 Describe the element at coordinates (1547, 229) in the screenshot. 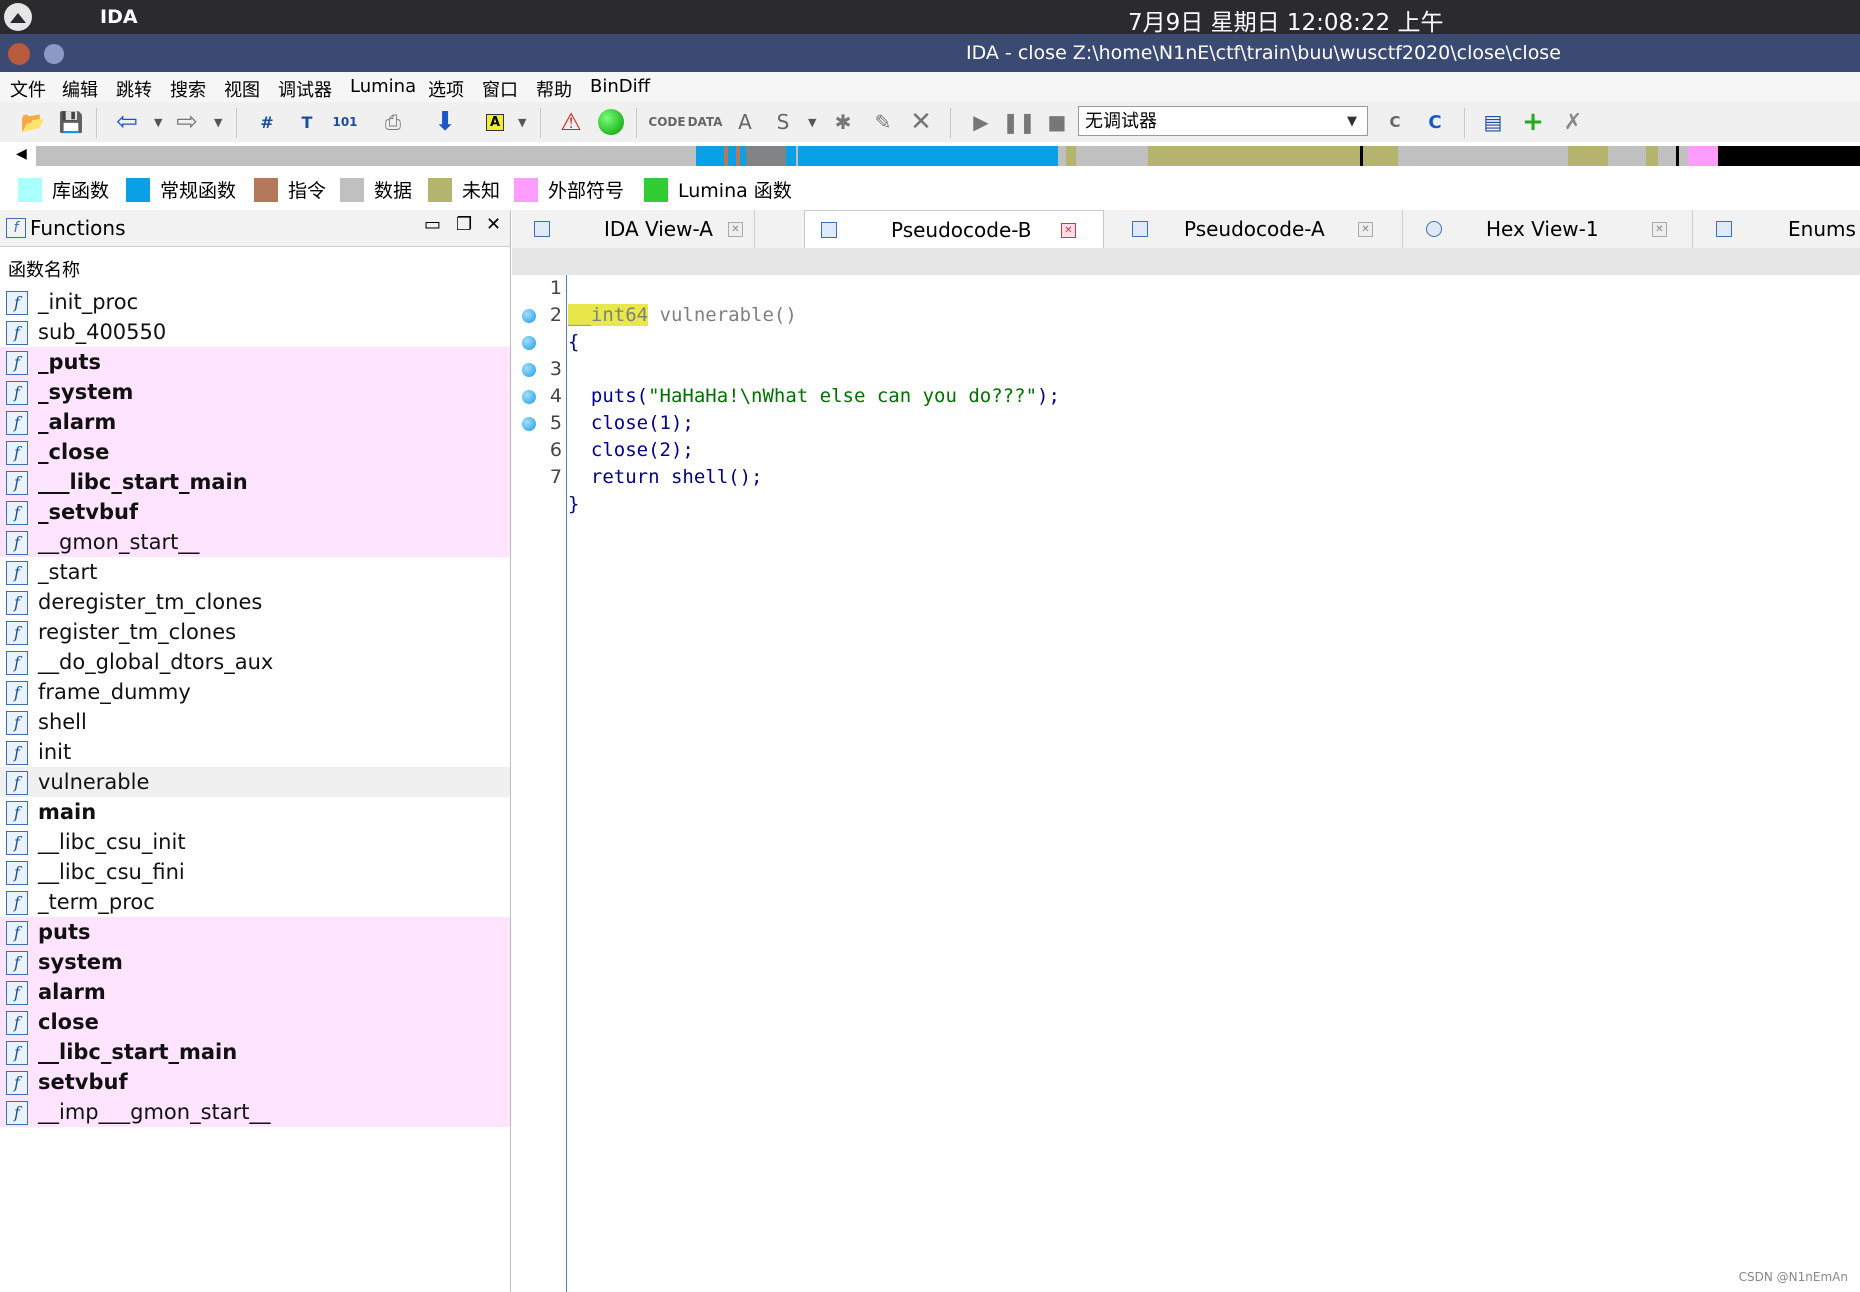

I see `tab-hex-view-1: Hex View-1 ✕` at that location.